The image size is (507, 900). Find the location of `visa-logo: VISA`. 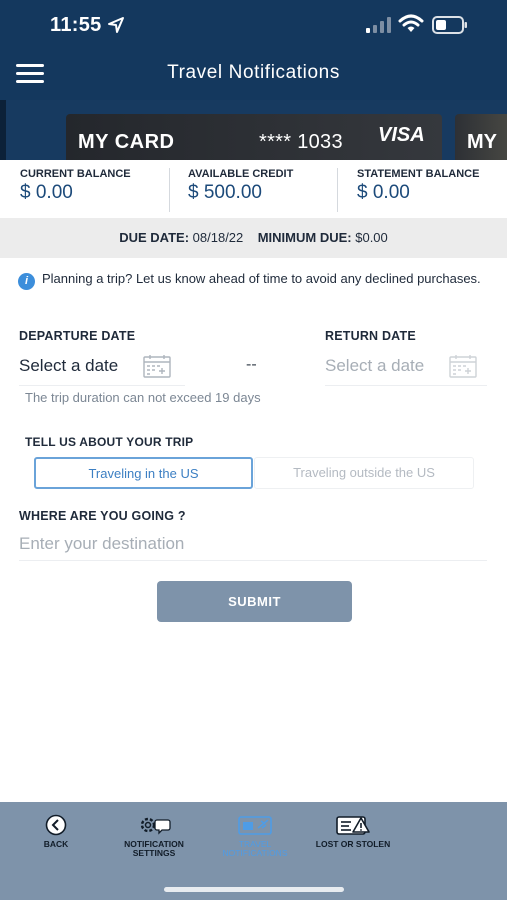

visa-logo: VISA is located at coordinates (401, 135).